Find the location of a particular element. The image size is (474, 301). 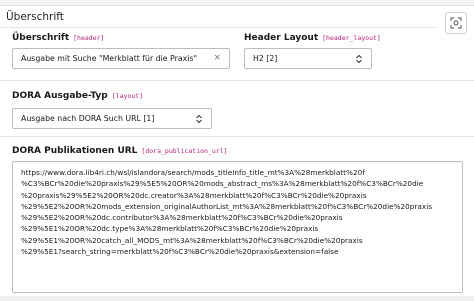

clear-icon: × is located at coordinates (217, 58).